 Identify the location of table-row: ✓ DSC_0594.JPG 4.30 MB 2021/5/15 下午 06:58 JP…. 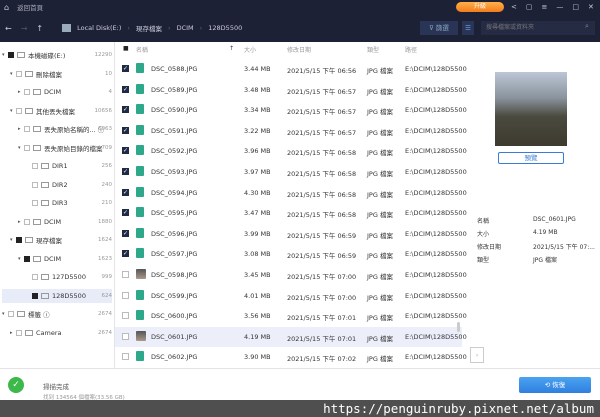
(291, 193).